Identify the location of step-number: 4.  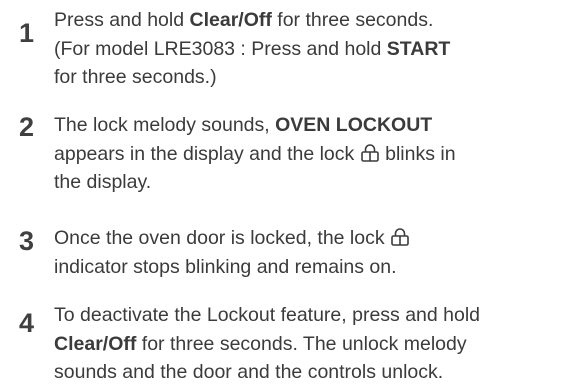
(27, 323).